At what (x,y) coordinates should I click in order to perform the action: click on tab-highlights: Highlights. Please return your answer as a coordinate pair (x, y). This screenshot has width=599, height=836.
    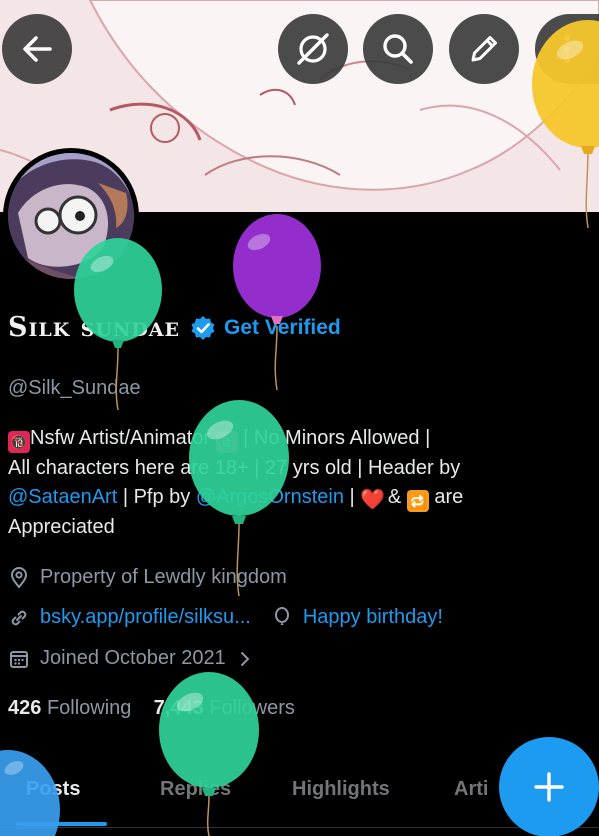
    Looking at the image, I should click on (341, 789).